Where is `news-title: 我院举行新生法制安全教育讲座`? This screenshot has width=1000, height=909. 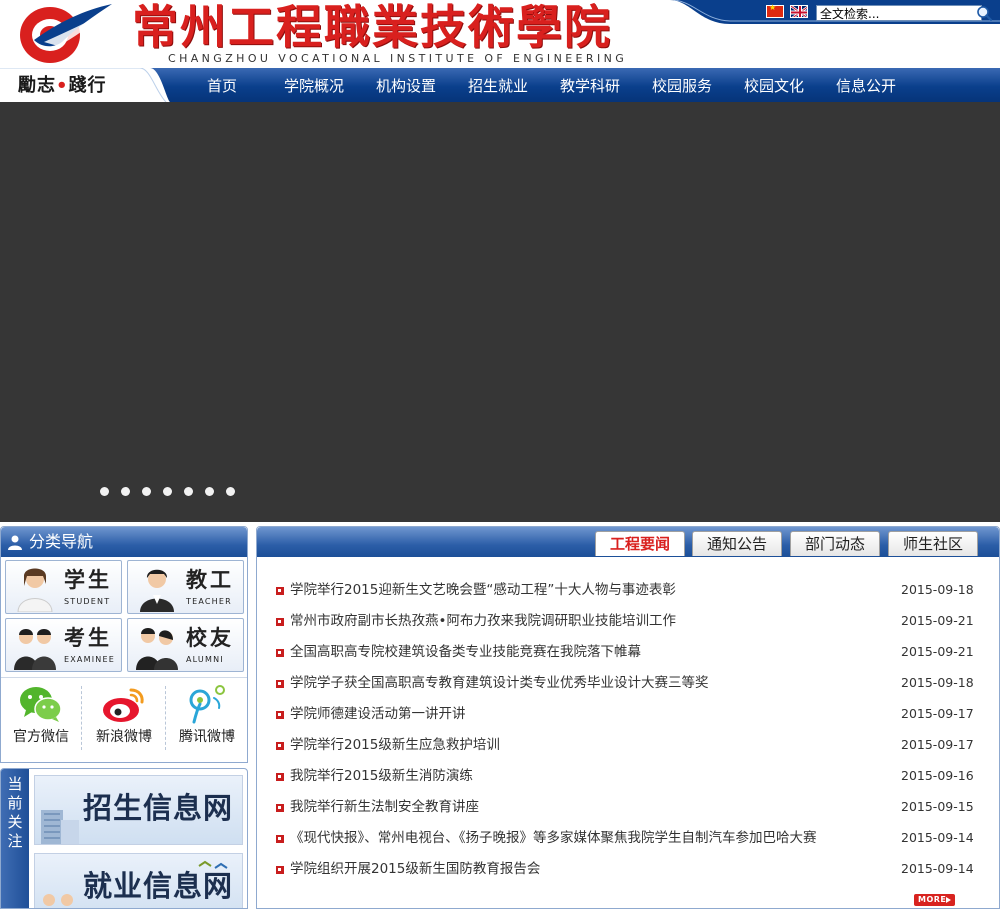
news-title: 我院举行新生法制安全教育讲座 is located at coordinates (384, 807).